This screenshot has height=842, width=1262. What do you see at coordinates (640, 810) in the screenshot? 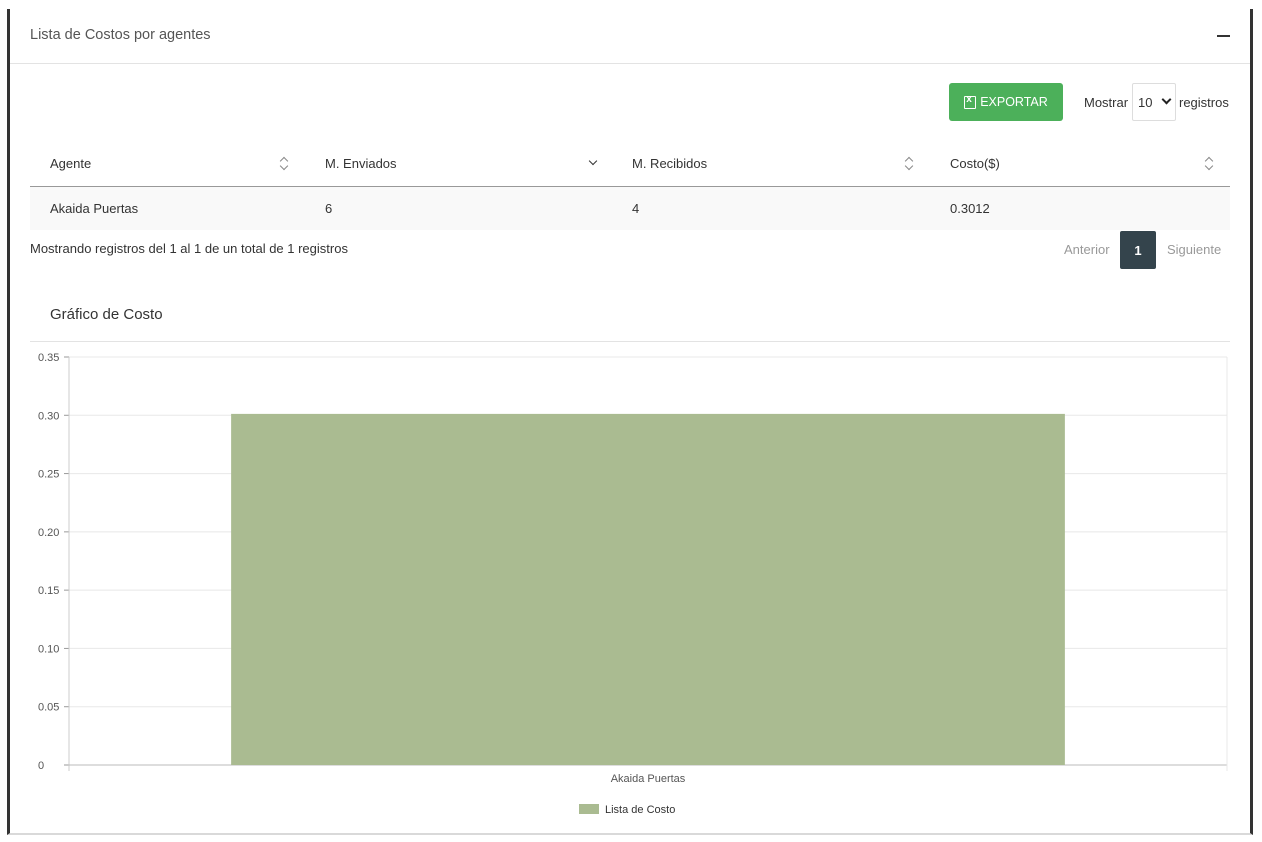
I see `legend-label: Lista de Costo` at bounding box center [640, 810].